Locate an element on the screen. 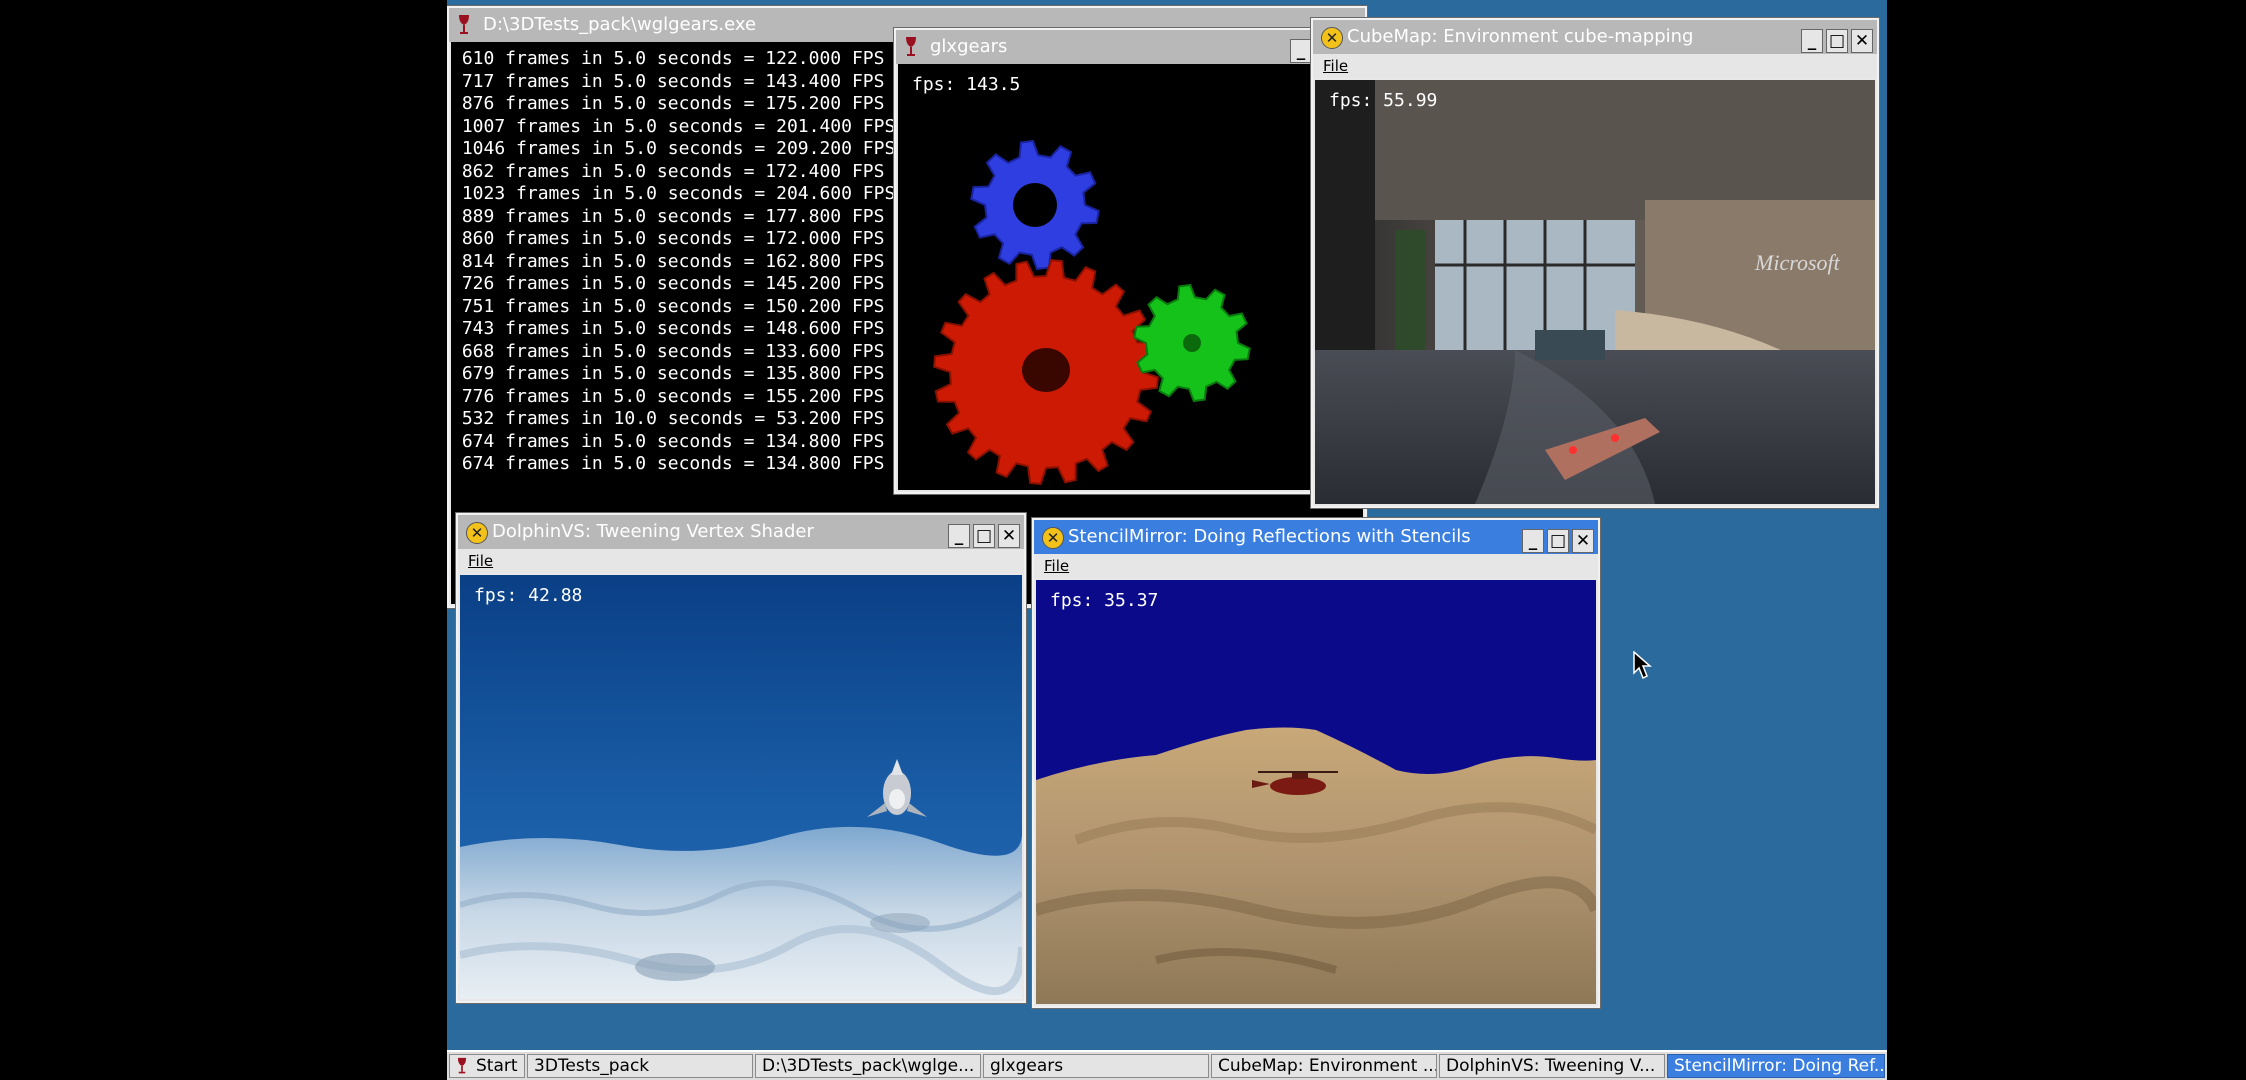  dolphin-titlebar: ✕ DolphinVS: Tweening Vertex Shader _ □ ✕ is located at coordinates (741, 532).